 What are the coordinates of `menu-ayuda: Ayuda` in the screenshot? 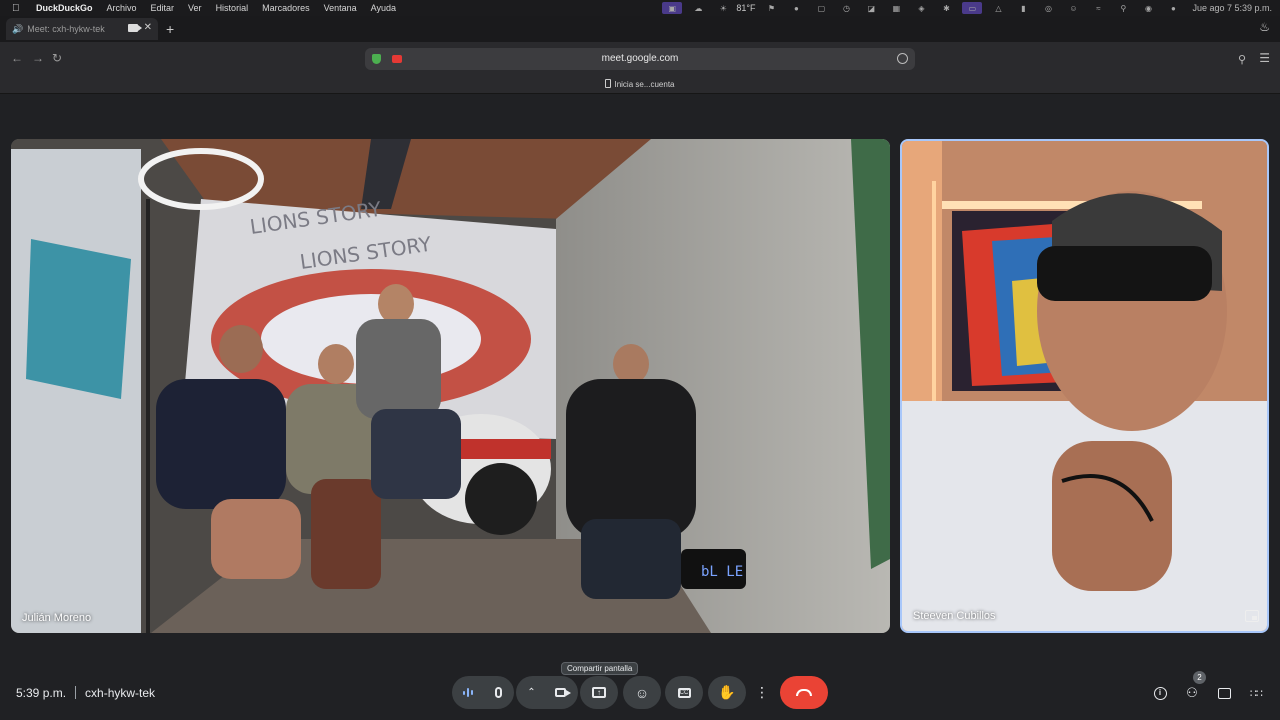 It's located at (383, 8).